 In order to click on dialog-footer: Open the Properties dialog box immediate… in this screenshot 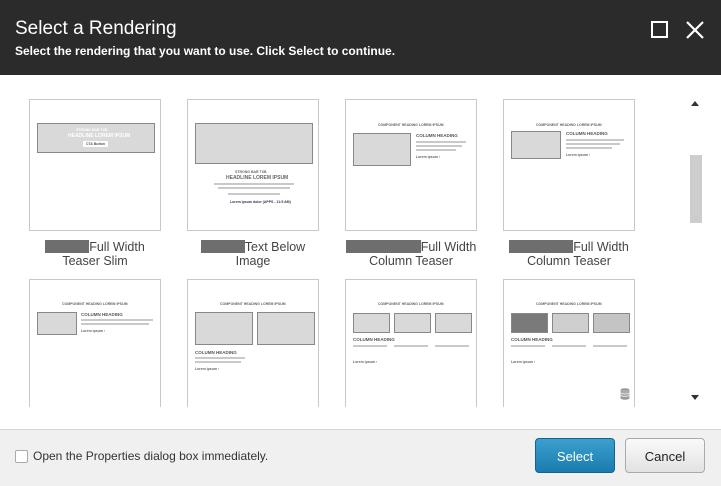, I will do `click(360, 457)`.